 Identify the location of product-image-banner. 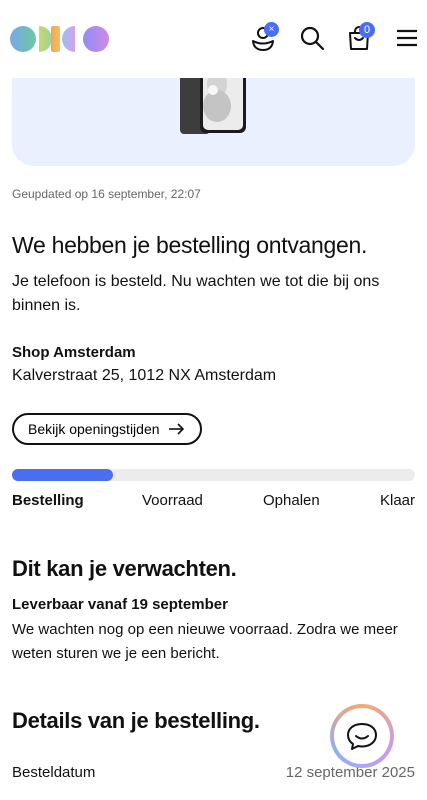
(213, 122).